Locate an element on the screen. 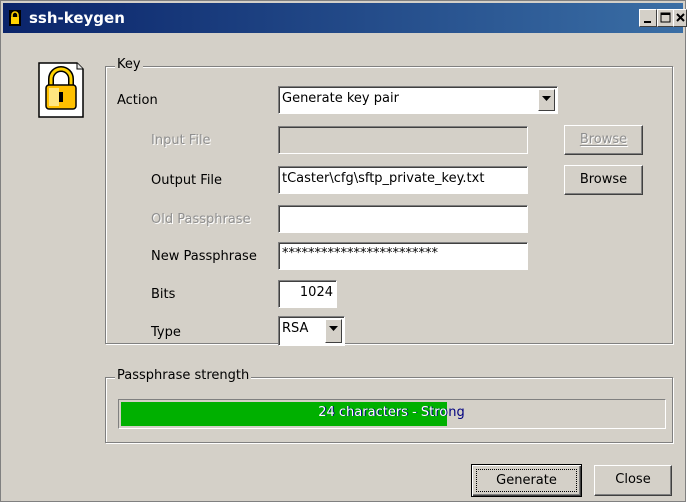  type-value: RSA is located at coordinates (295, 328).